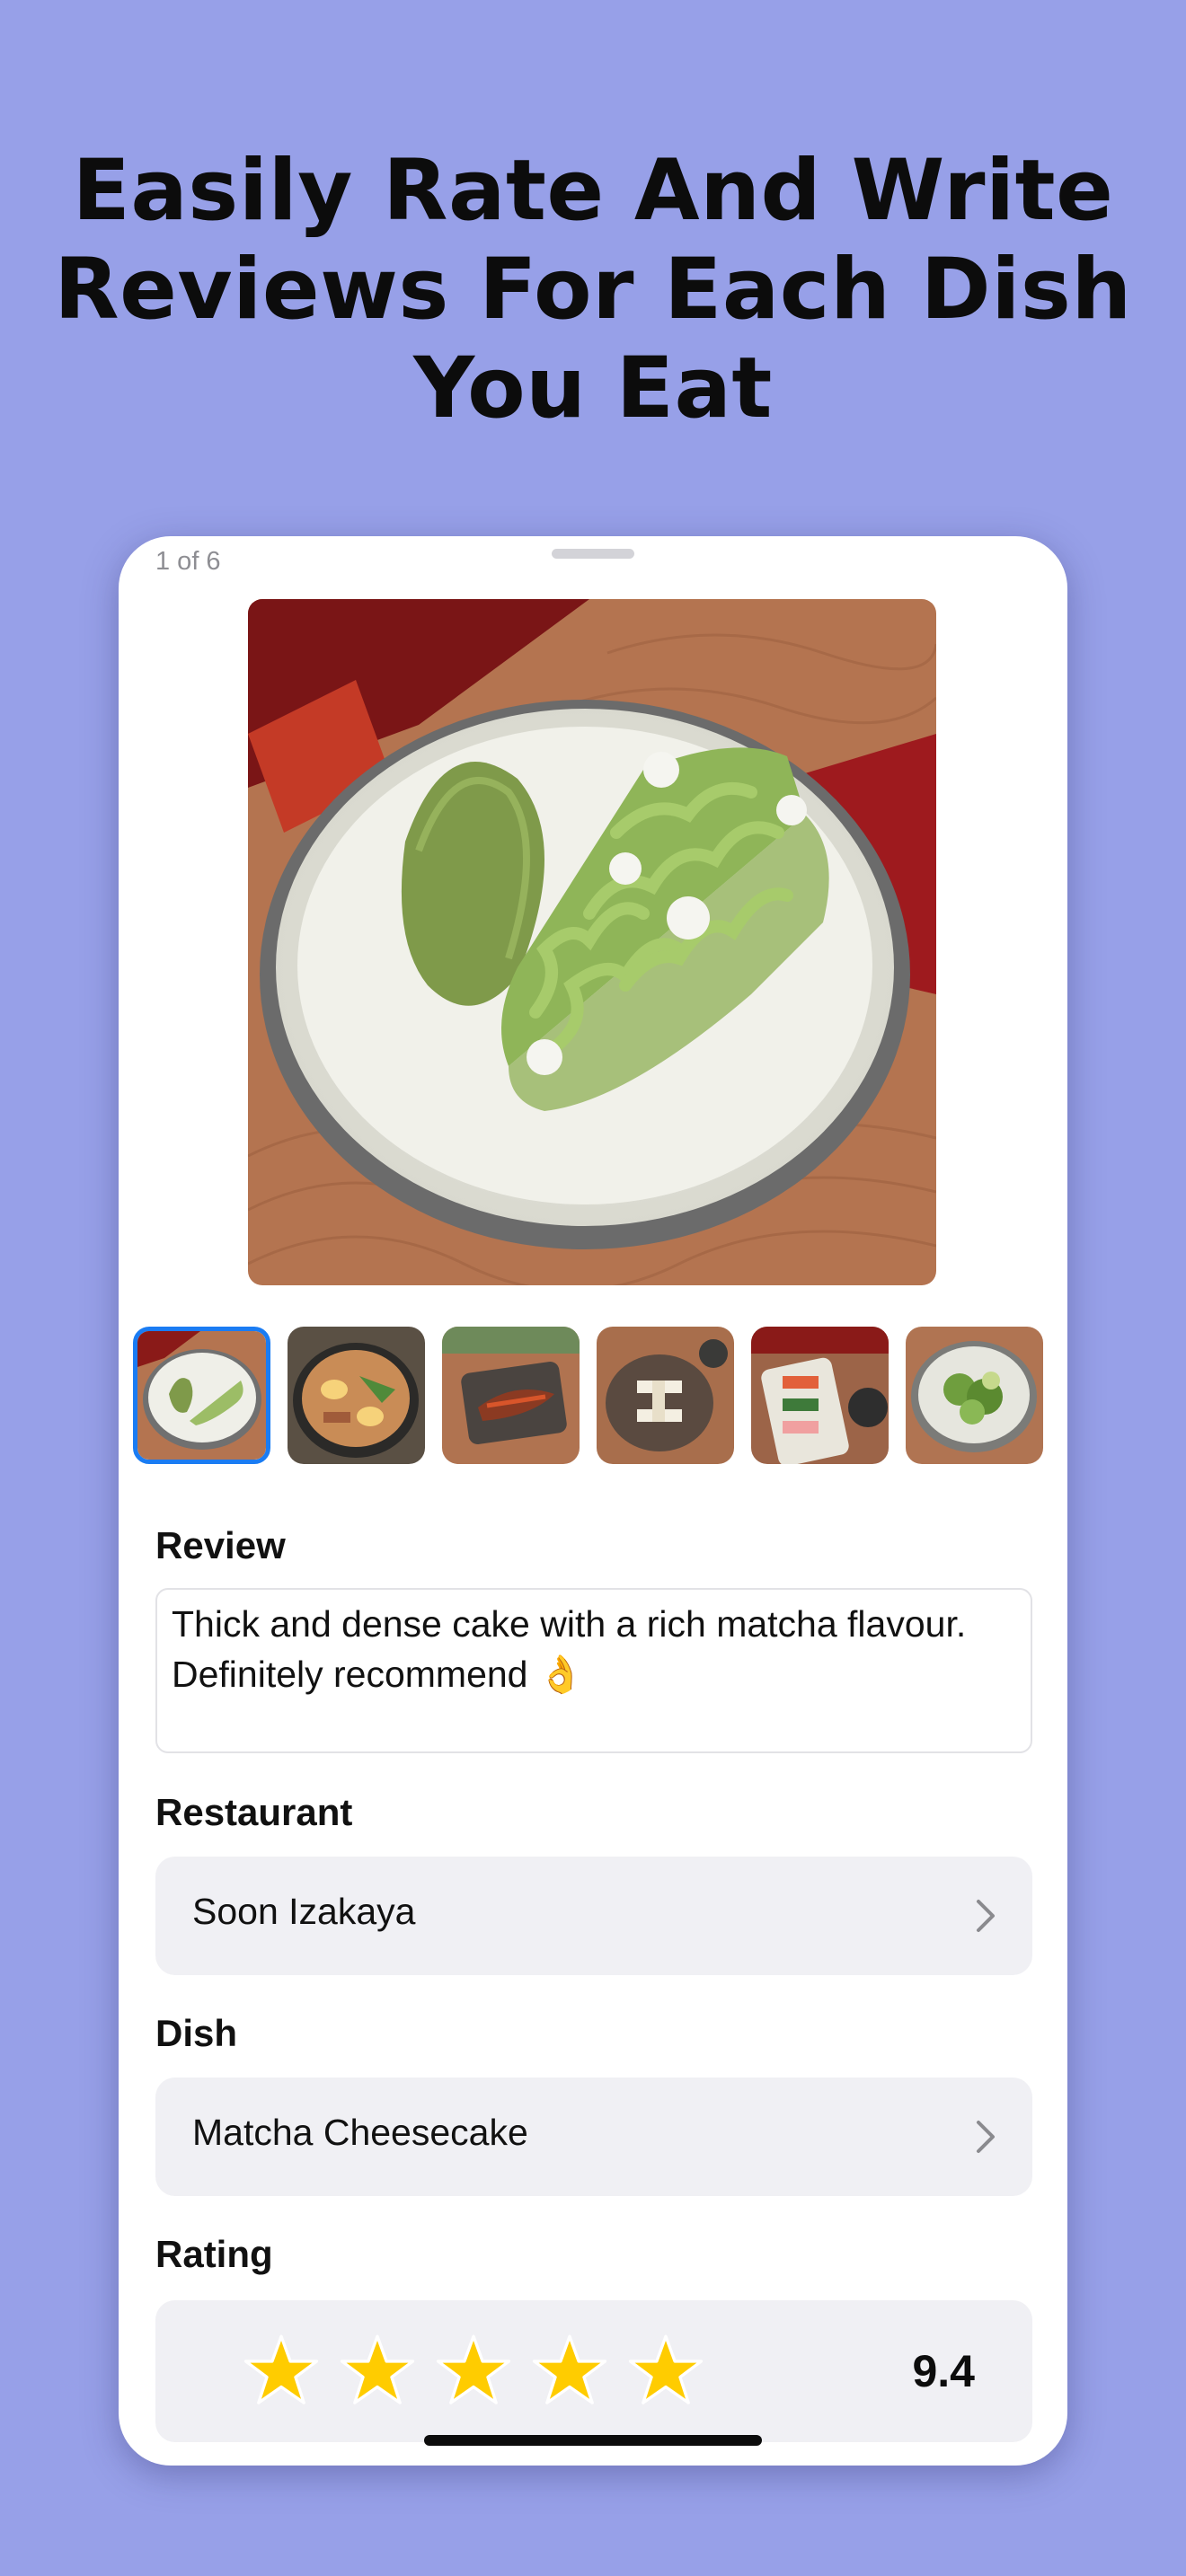 The image size is (1186, 2576). I want to click on thumbnail-green-salad, so click(975, 1395).